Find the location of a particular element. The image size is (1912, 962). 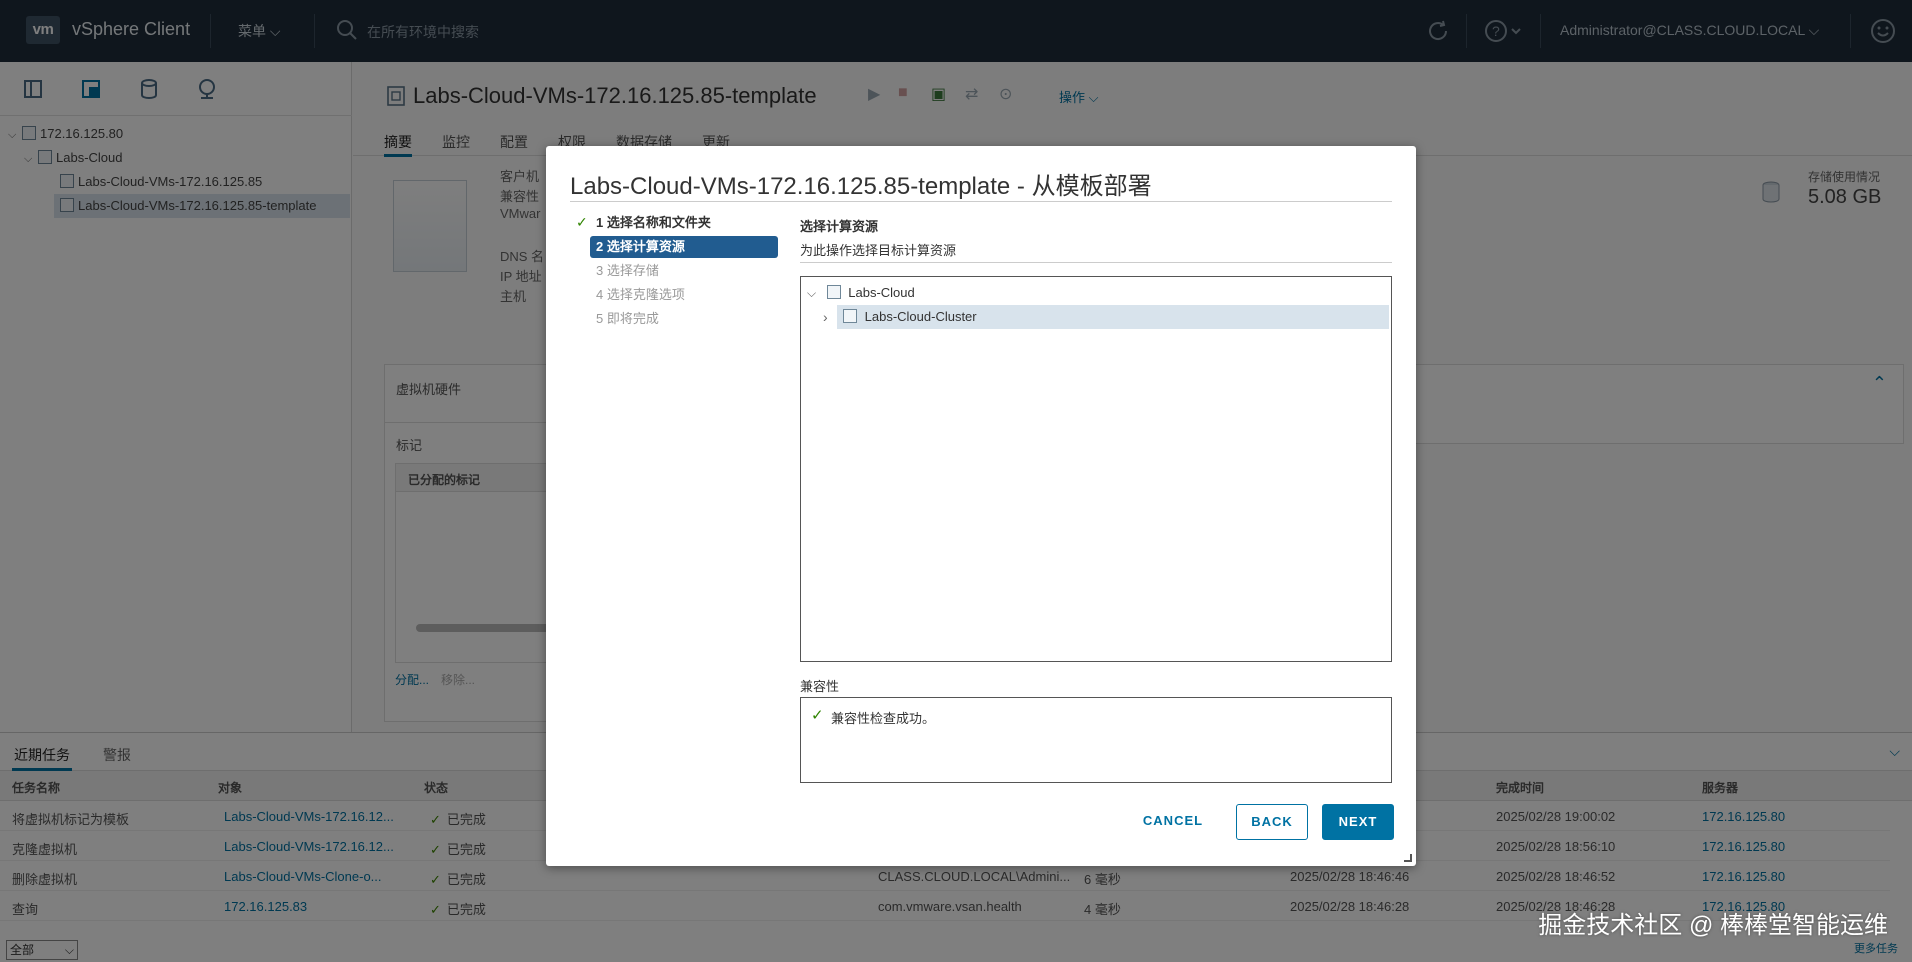

chevron-right-icon: › is located at coordinates (825, 317).